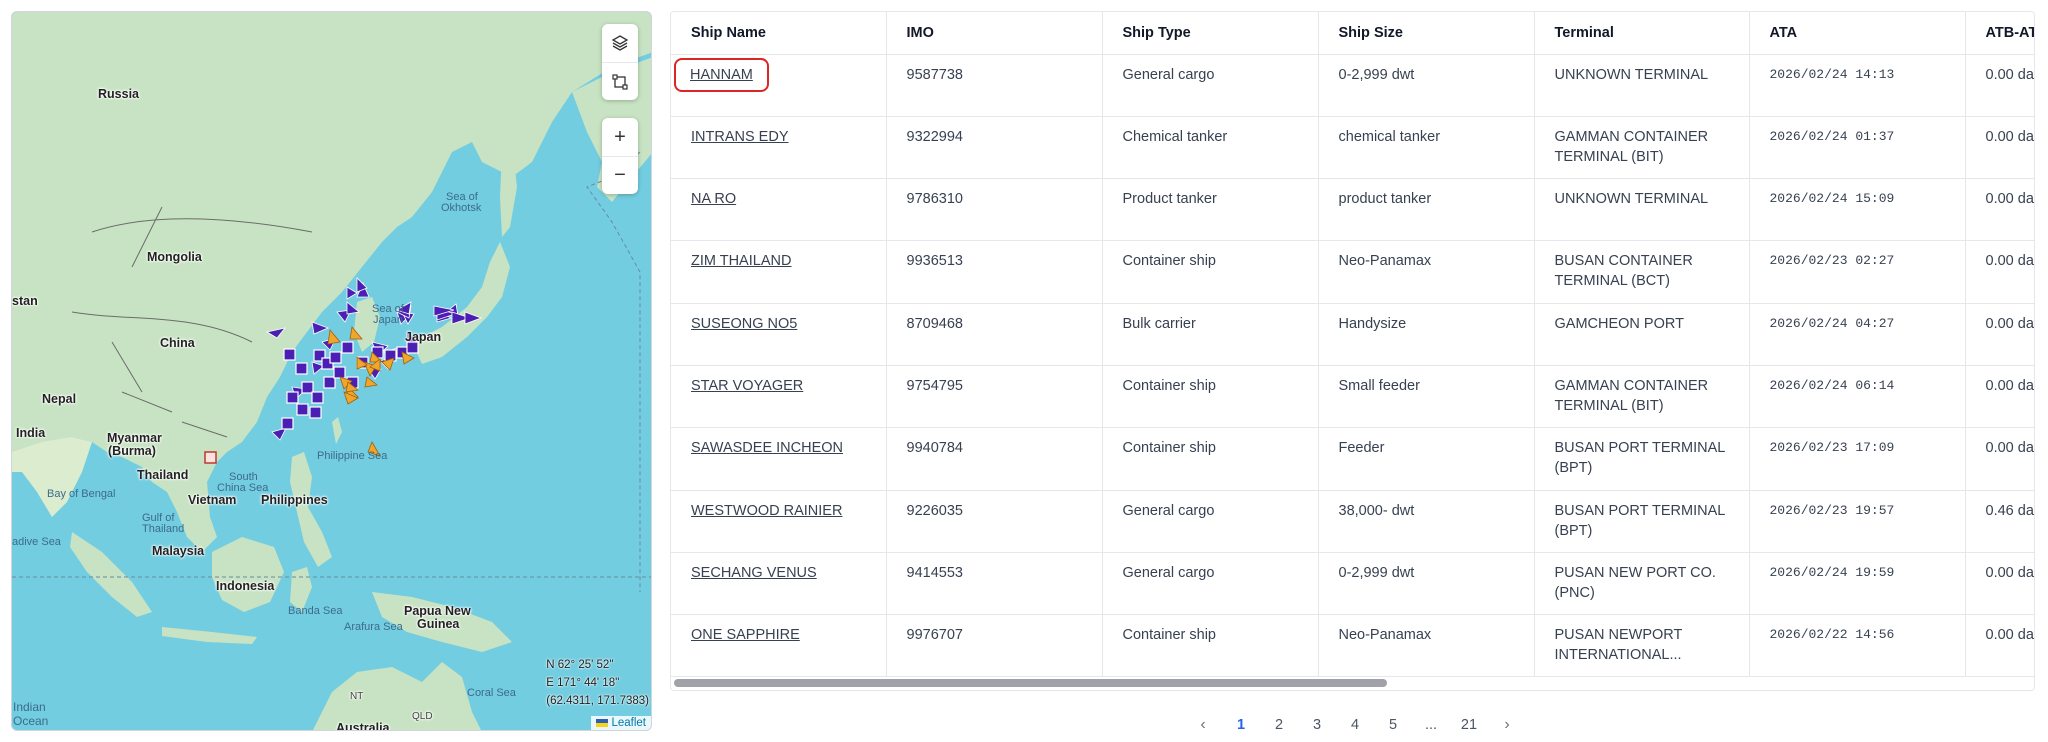 The width and height of the screenshot is (2048, 742). I want to click on ukraine-flag-icon, so click(602, 723).